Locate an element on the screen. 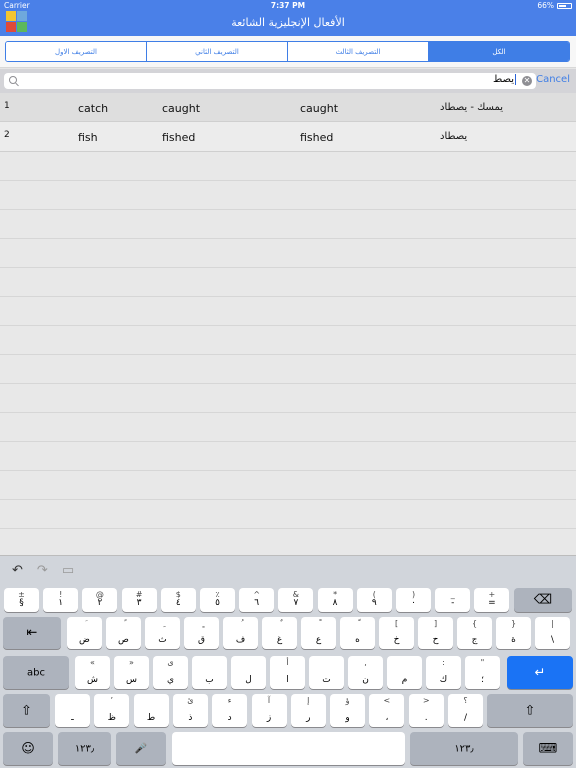  key: ’ ظ is located at coordinates (112, 710).